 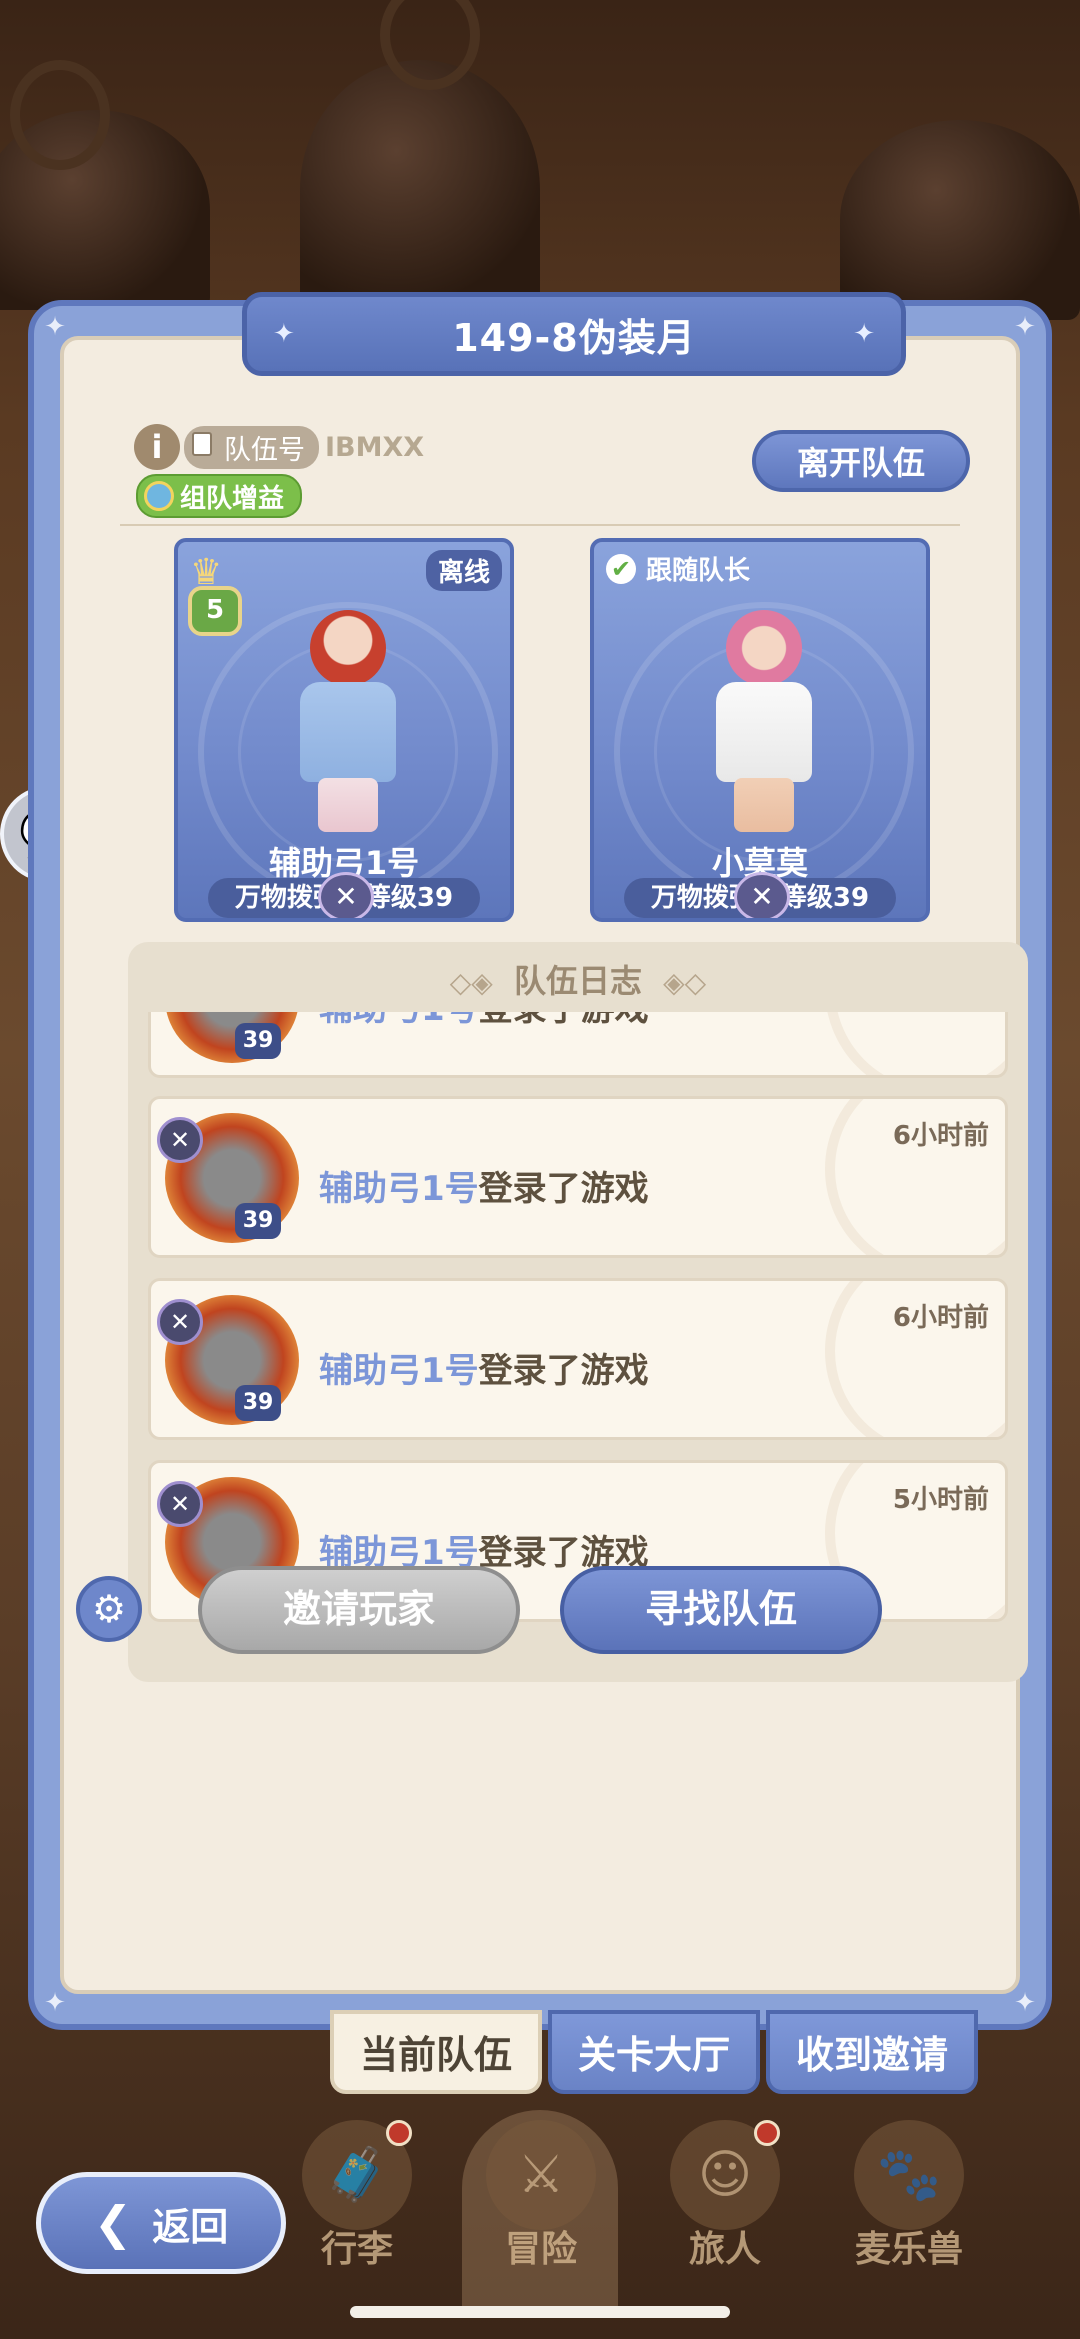 I want to click on pet-icon: 🐾, so click(x=909, y=2175).